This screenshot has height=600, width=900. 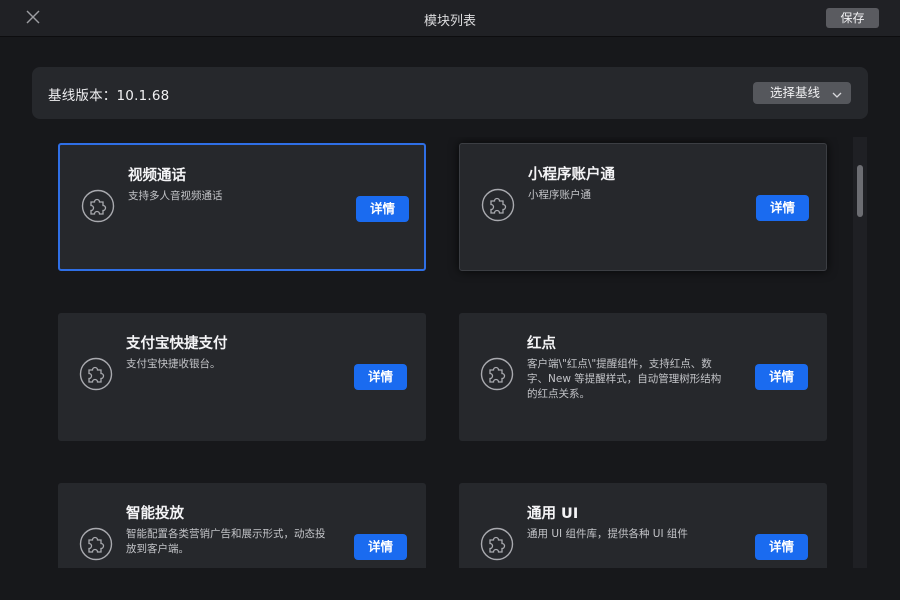 I want to click on module-description: 通用 UI 组件库，提供各种 UI 组件, so click(x=607, y=534).